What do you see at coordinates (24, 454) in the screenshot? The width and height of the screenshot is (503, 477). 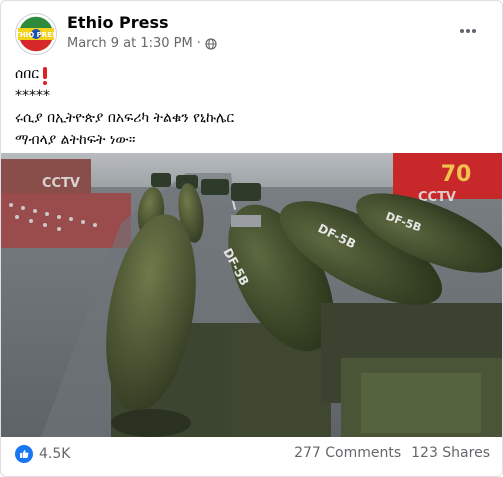 I see `like-icon` at bounding box center [24, 454].